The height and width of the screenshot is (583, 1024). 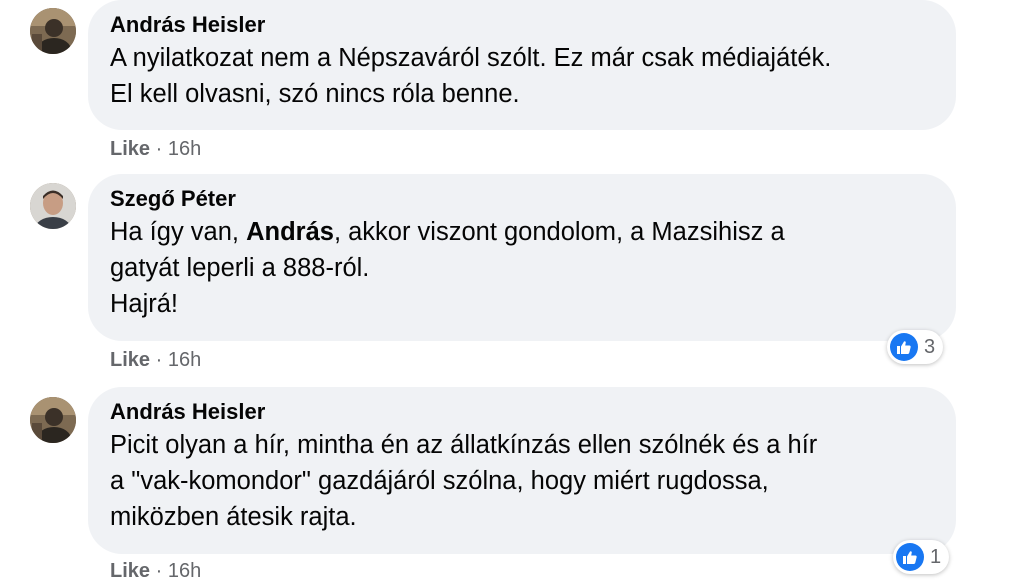 What do you see at coordinates (559, 232) in the screenshot?
I see `text-fragment: , akkor viszont gondolom, a Mazsihisz a` at bounding box center [559, 232].